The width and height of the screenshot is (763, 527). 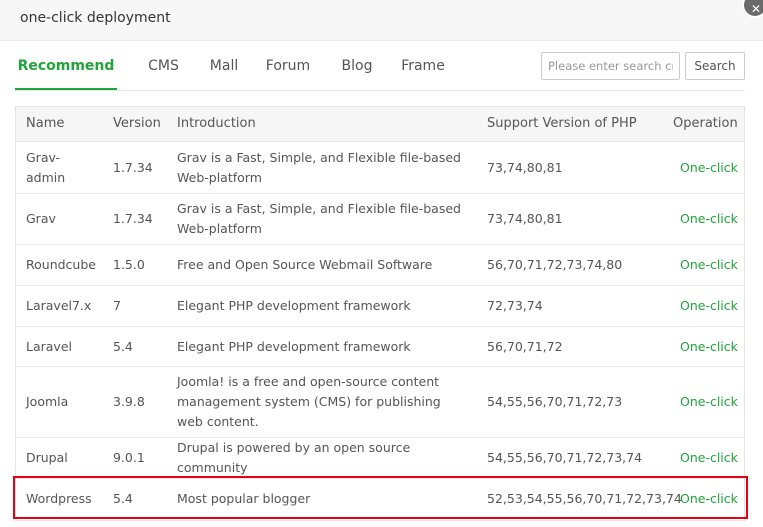 I want to click on row-php: 54,55,56,70,71,72,73, so click(x=555, y=401).